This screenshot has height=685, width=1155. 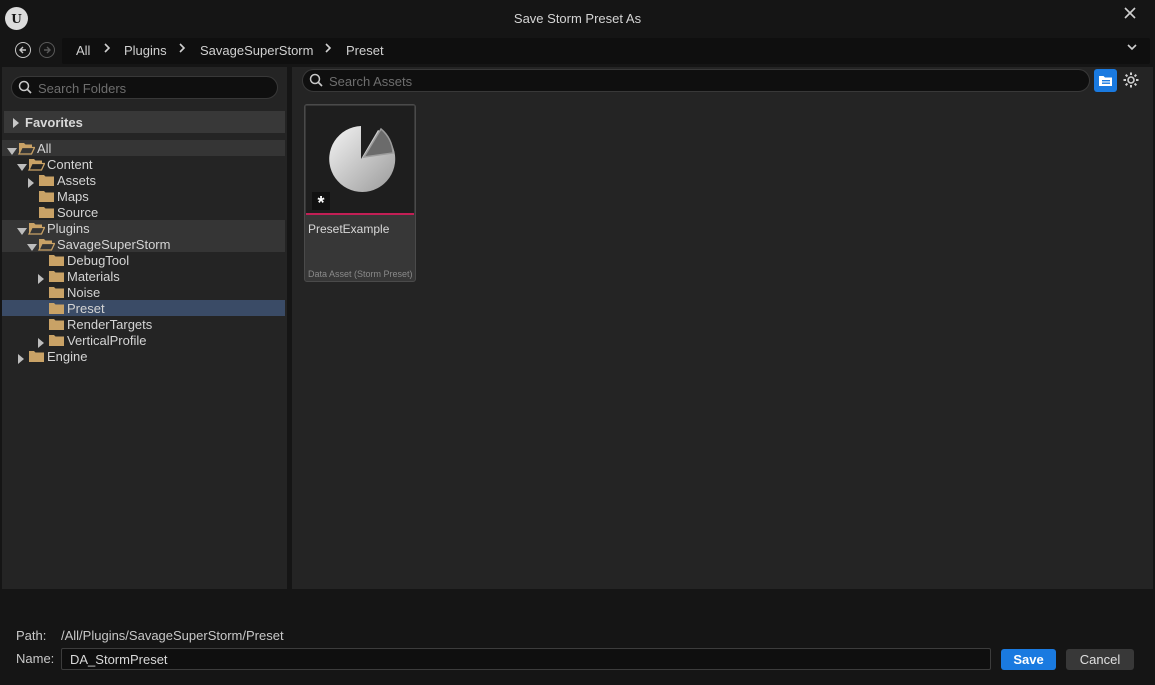 What do you see at coordinates (360, 159) in the screenshot?
I see `asset-thumbnail: *` at bounding box center [360, 159].